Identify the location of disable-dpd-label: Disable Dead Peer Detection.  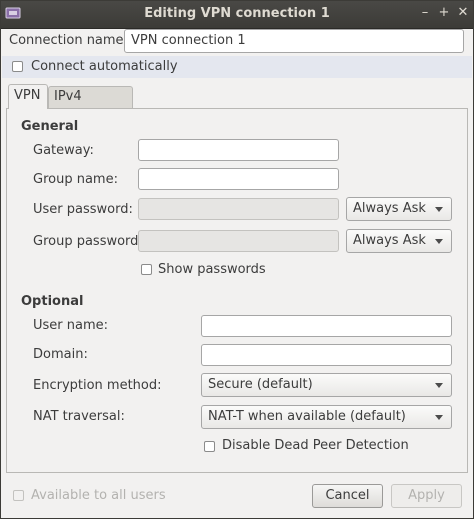
(315, 445).